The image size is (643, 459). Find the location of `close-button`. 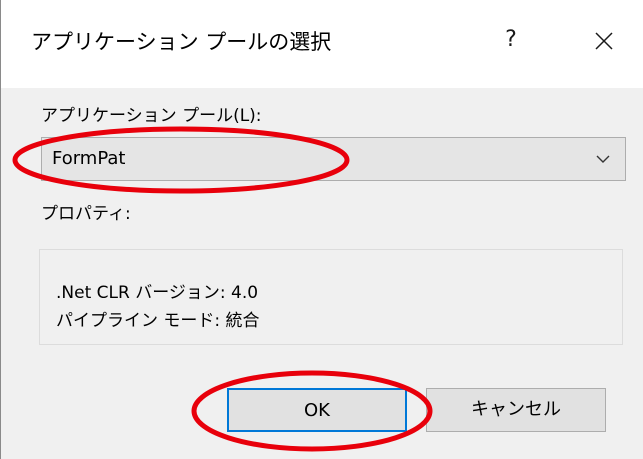

close-button is located at coordinates (604, 41).